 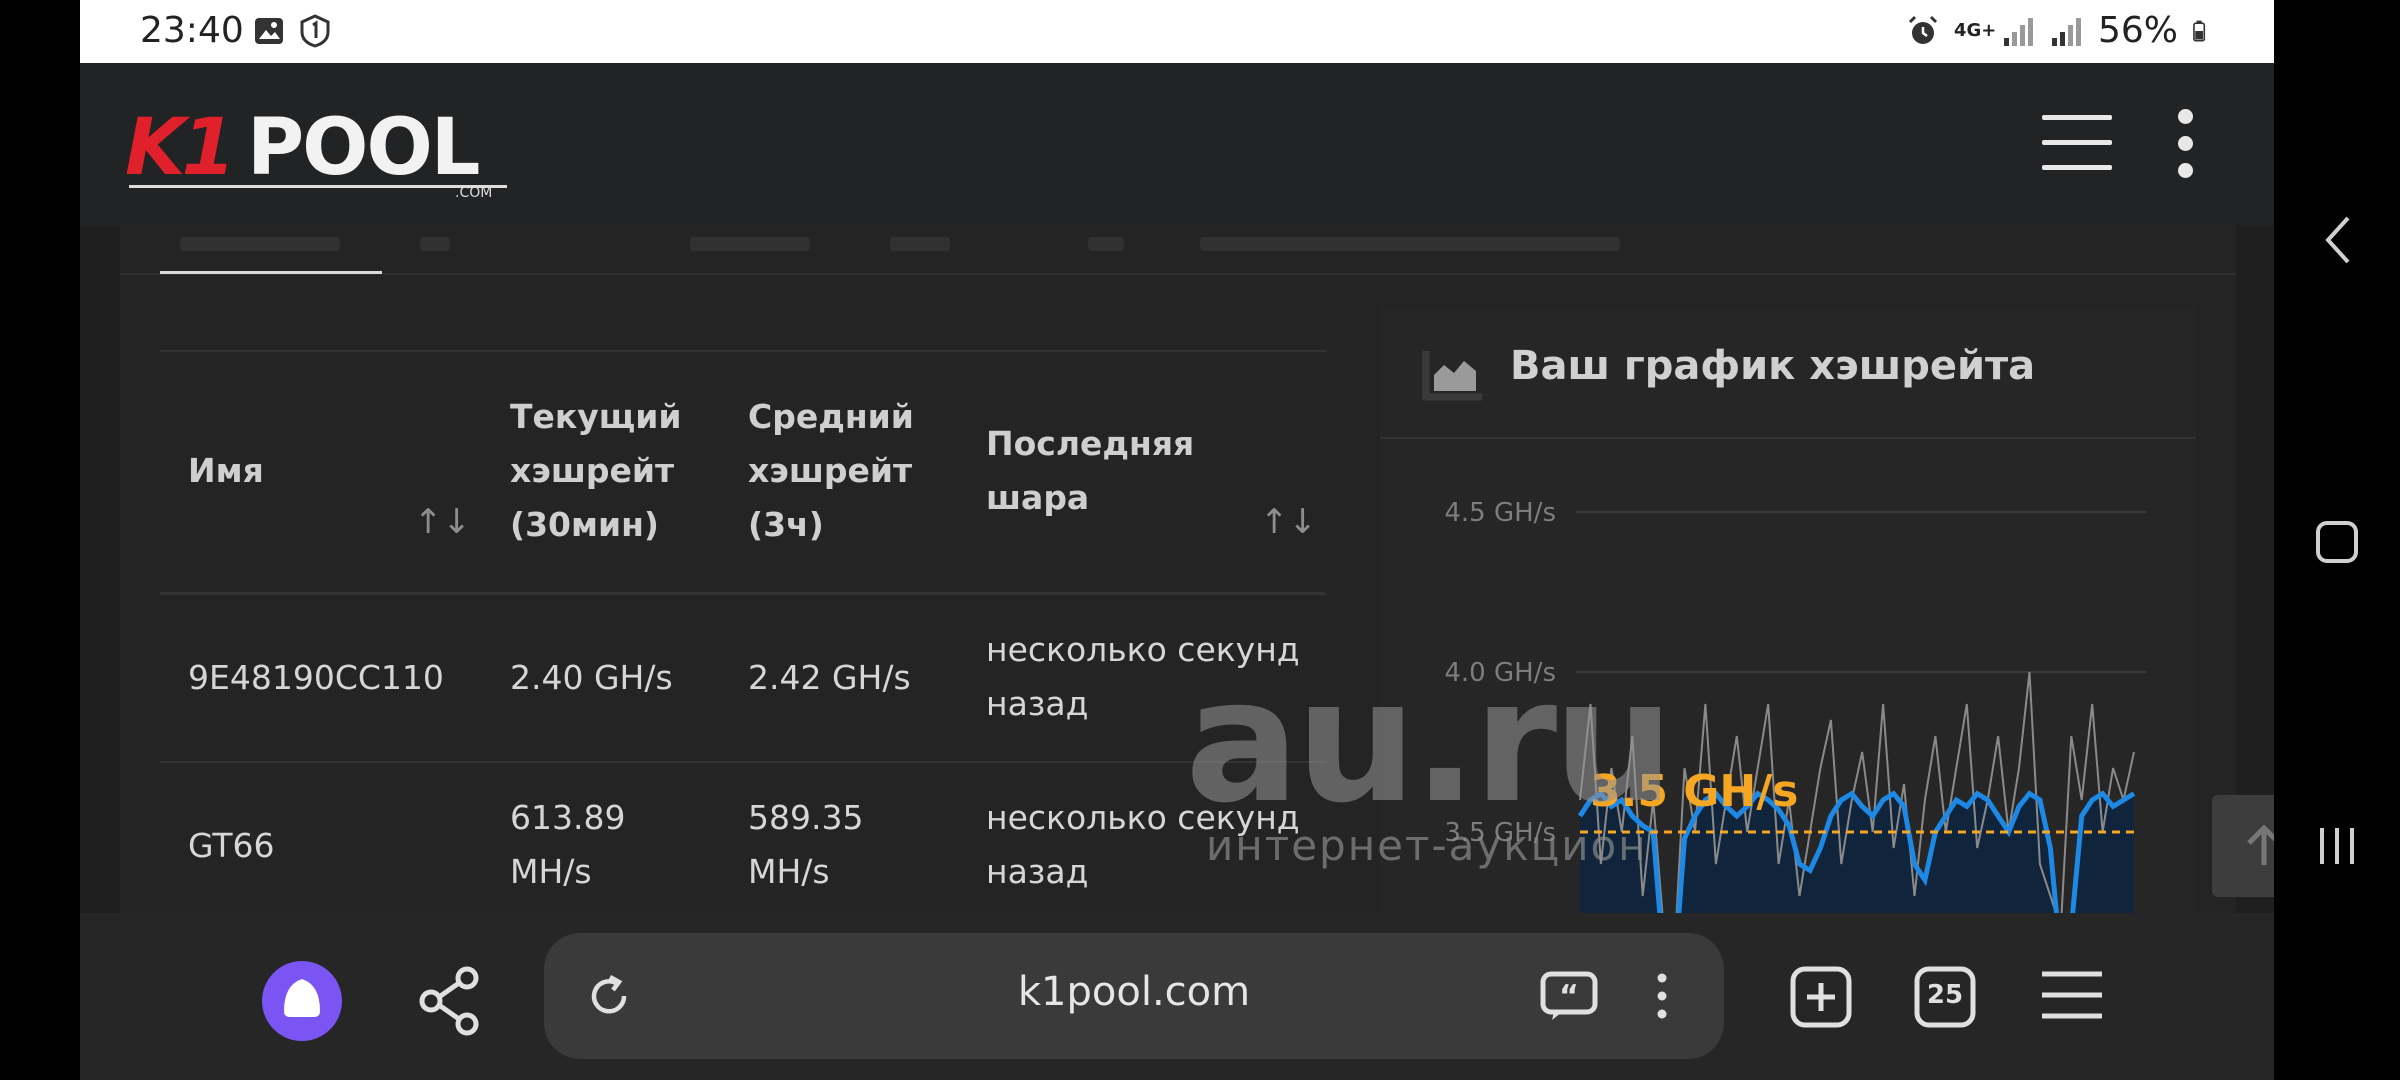 I want to click on col-current-header: Текущий хэшрейт (30мин), so click(x=596, y=471).